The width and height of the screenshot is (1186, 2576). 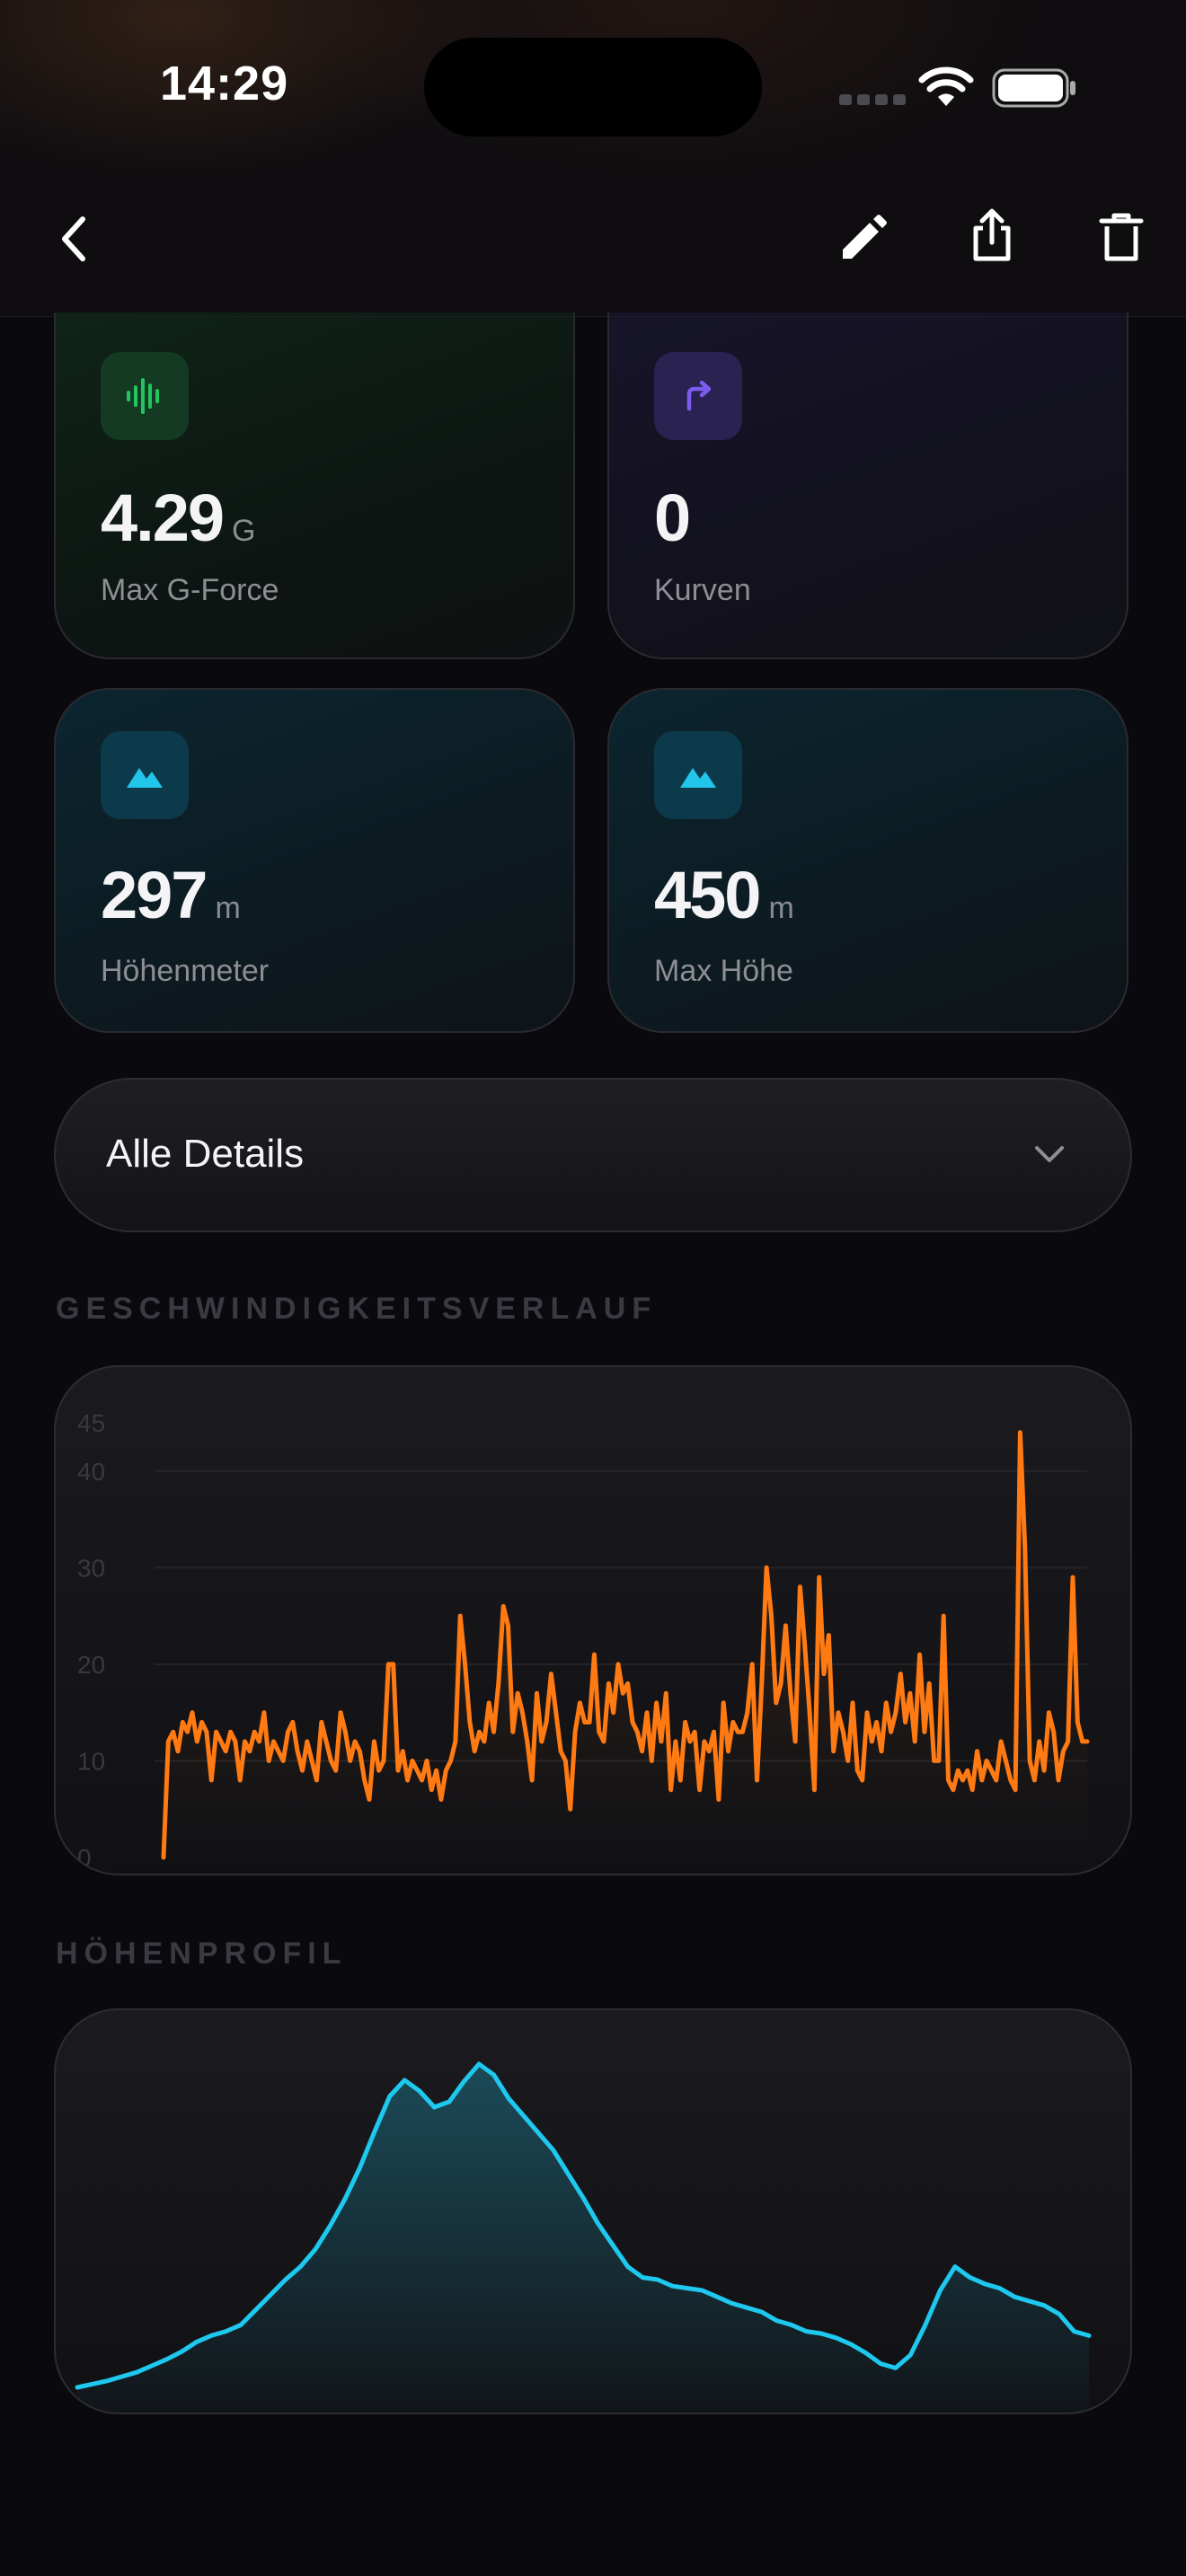 I want to click on kurven-value-row: 0, so click(x=676, y=518).